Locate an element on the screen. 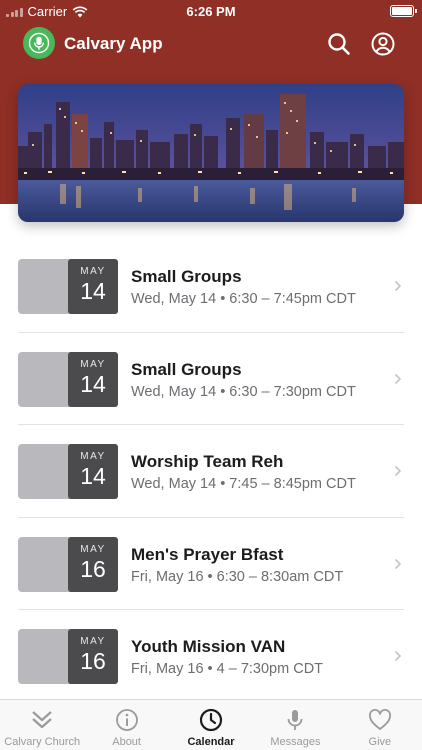  tab-about: About is located at coordinates (126, 725).